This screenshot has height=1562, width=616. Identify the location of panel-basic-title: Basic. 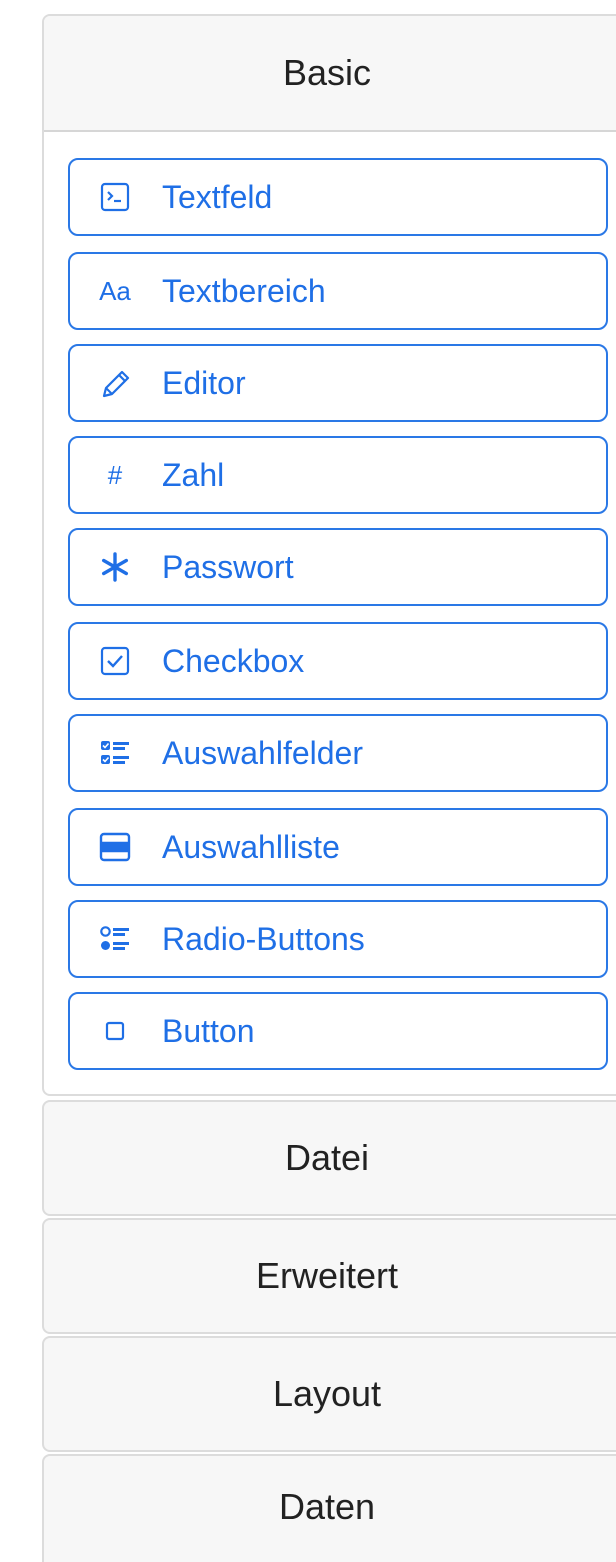
(327, 72).